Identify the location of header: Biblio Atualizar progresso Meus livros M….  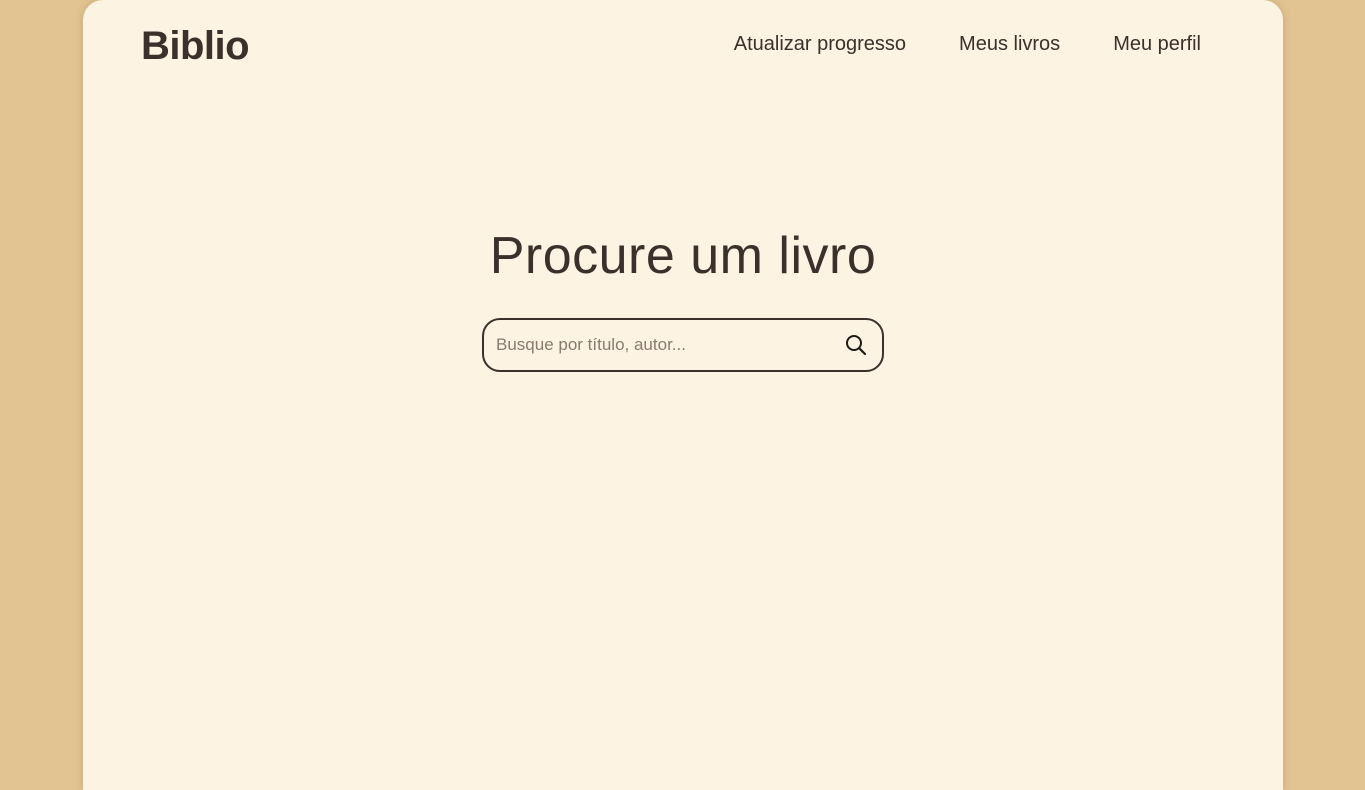
(683, 45).